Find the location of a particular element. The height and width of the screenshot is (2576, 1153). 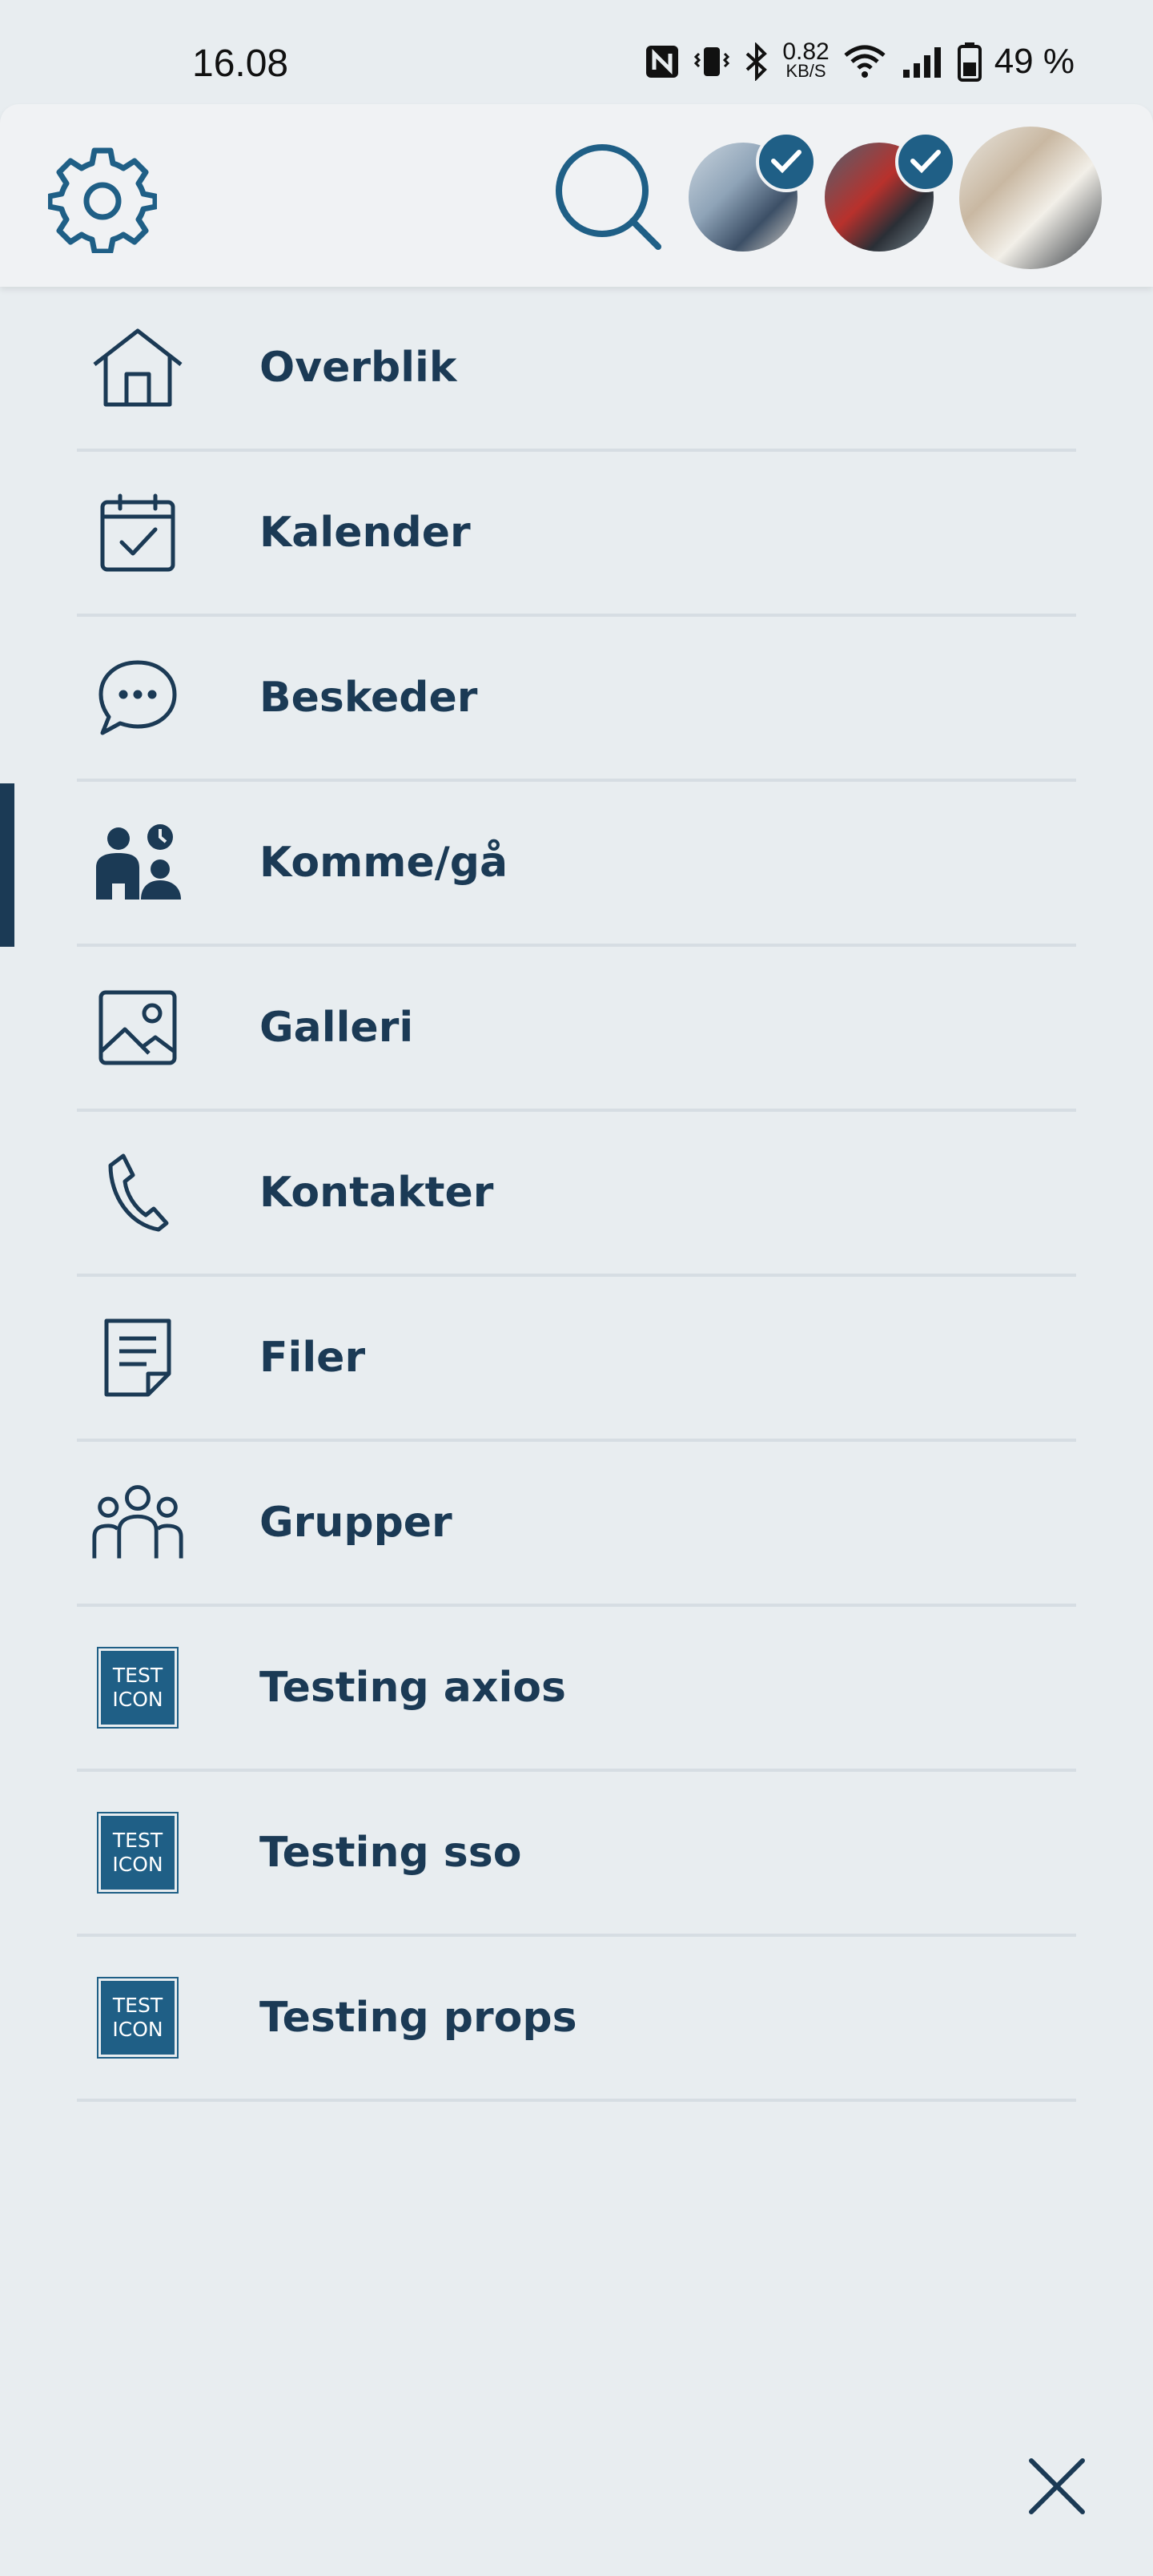

profile-avatar is located at coordinates (1031, 198).